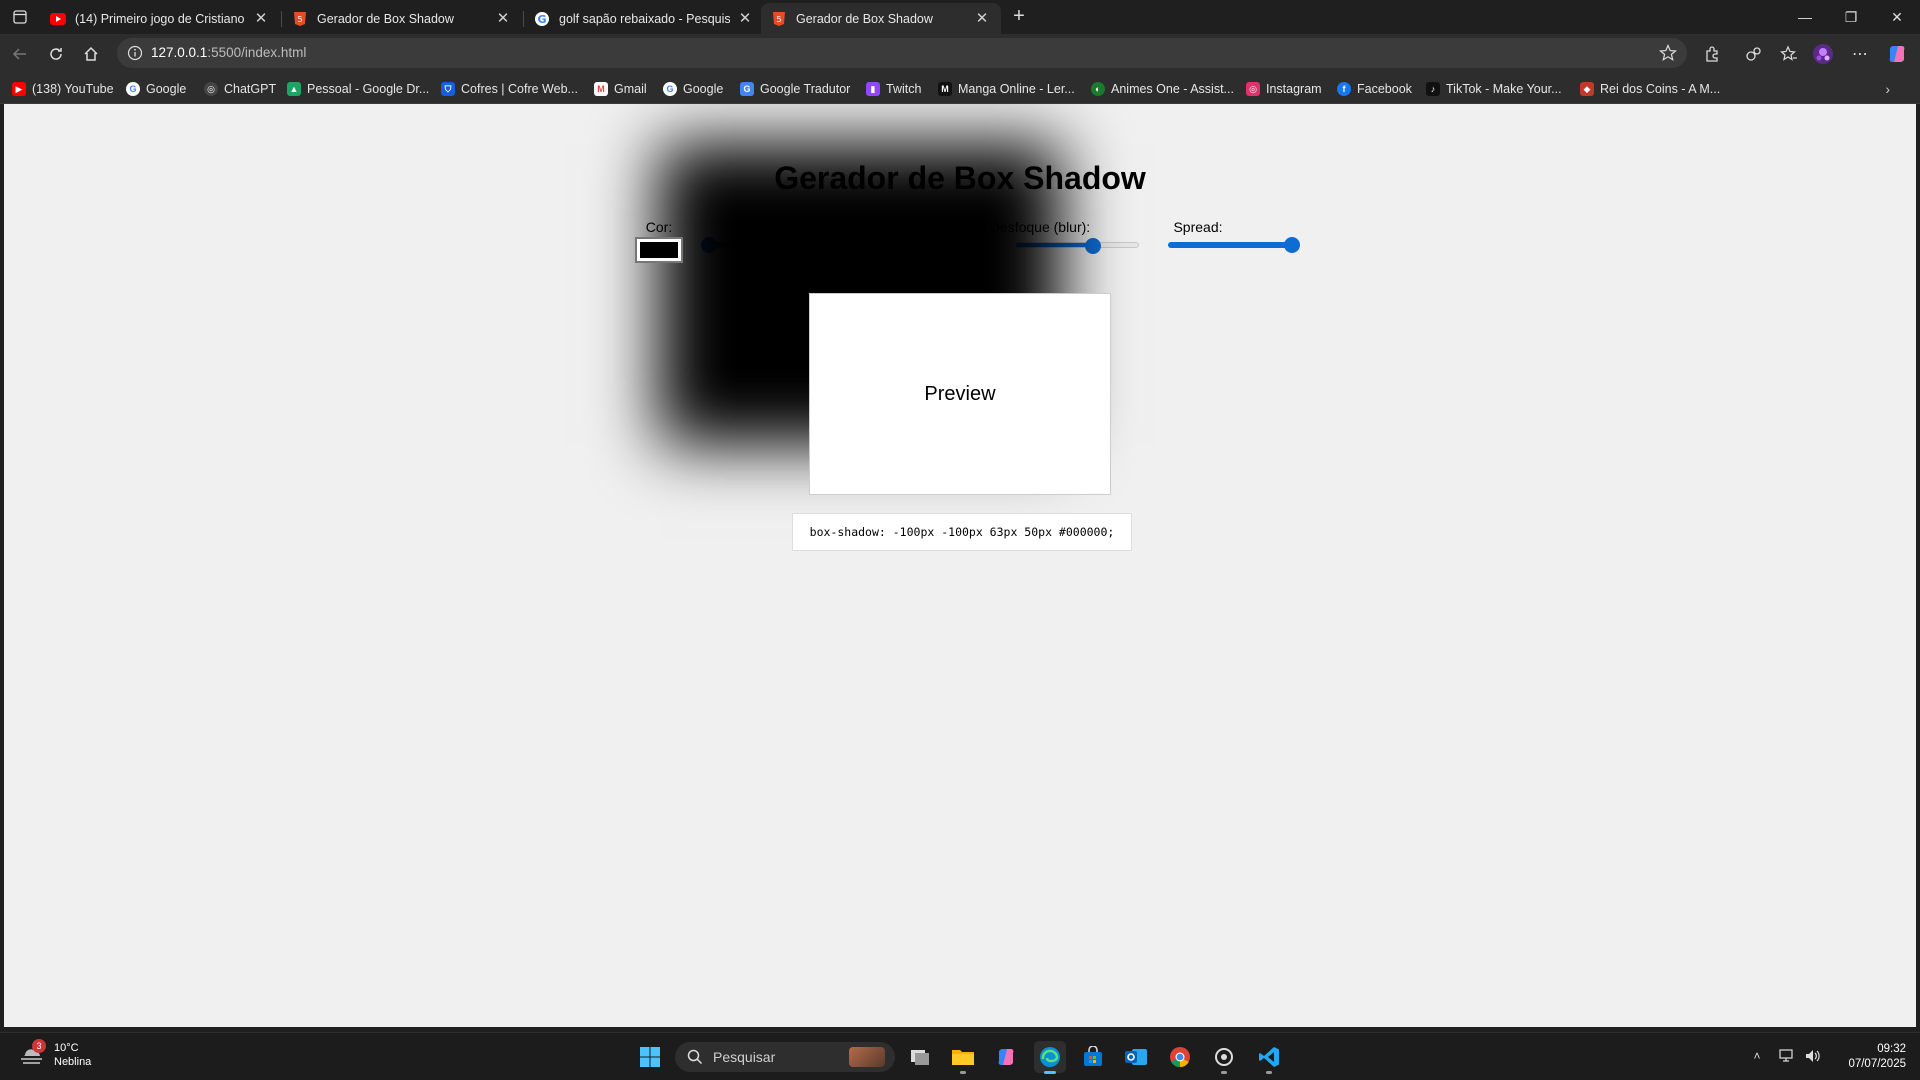 The height and width of the screenshot is (1080, 1920). What do you see at coordinates (91, 54) in the screenshot?
I see `home-icon` at bounding box center [91, 54].